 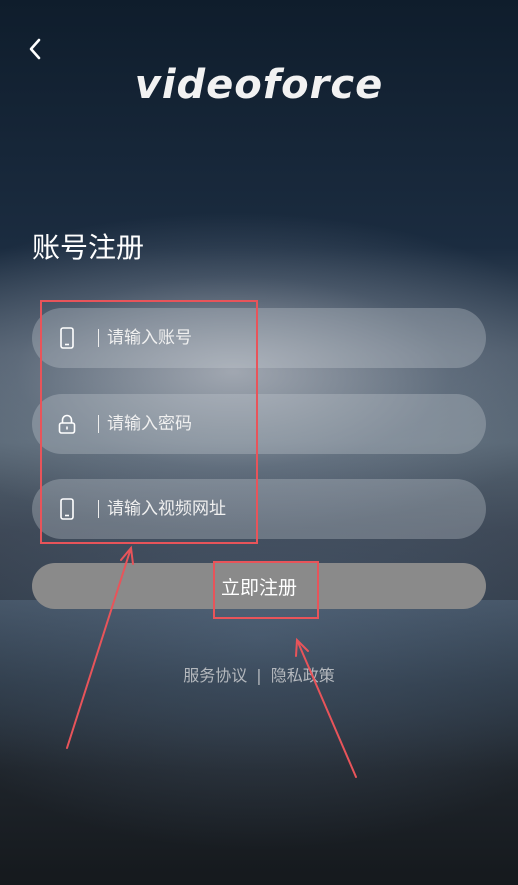 What do you see at coordinates (88, 247) in the screenshot?
I see `page-title: 账号注册` at bounding box center [88, 247].